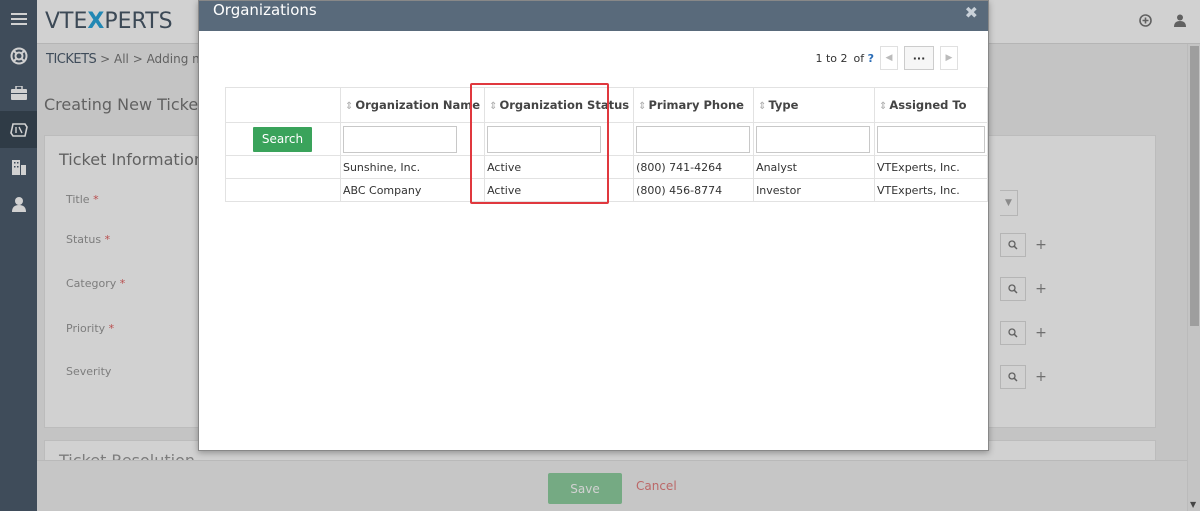 This screenshot has width=1200, height=511. Describe the element at coordinates (919, 58) in the screenshot. I see `page-jump-button: ···` at that location.